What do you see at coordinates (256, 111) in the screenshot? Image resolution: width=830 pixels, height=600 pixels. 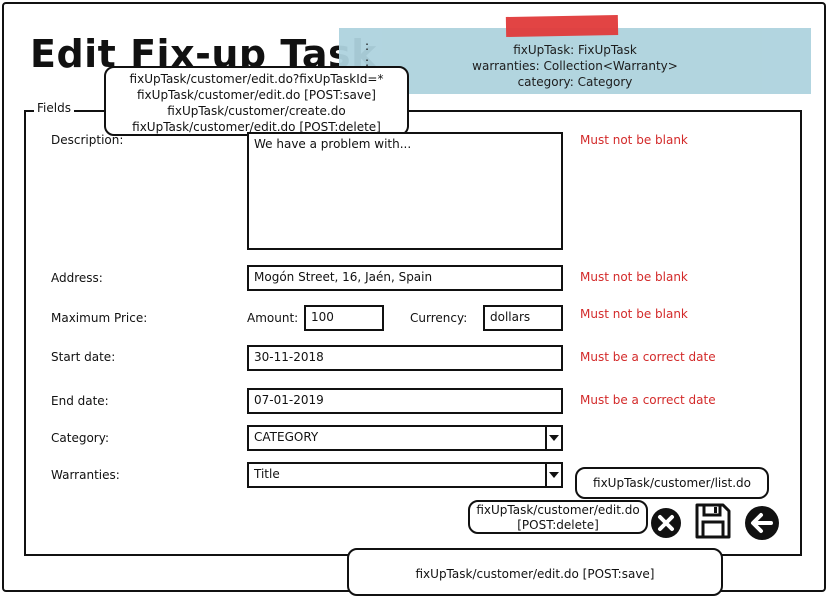 I see `url-line: fixUpTask/customer/create.do` at bounding box center [256, 111].